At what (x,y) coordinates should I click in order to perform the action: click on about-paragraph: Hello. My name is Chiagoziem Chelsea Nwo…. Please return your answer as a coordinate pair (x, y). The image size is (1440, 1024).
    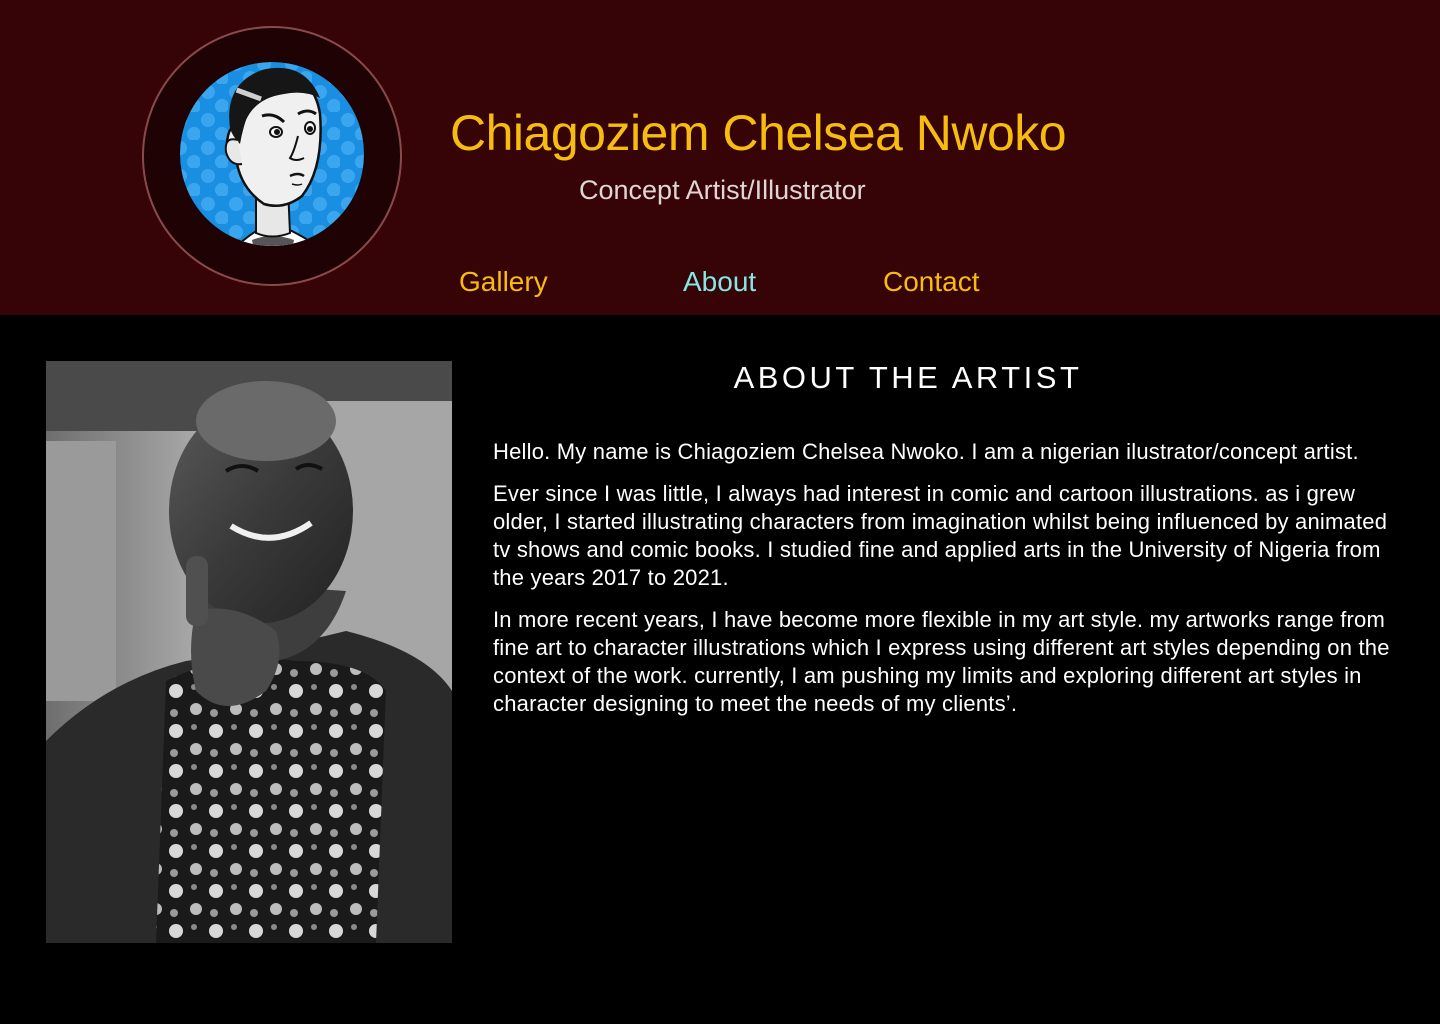
    Looking at the image, I should click on (926, 451).